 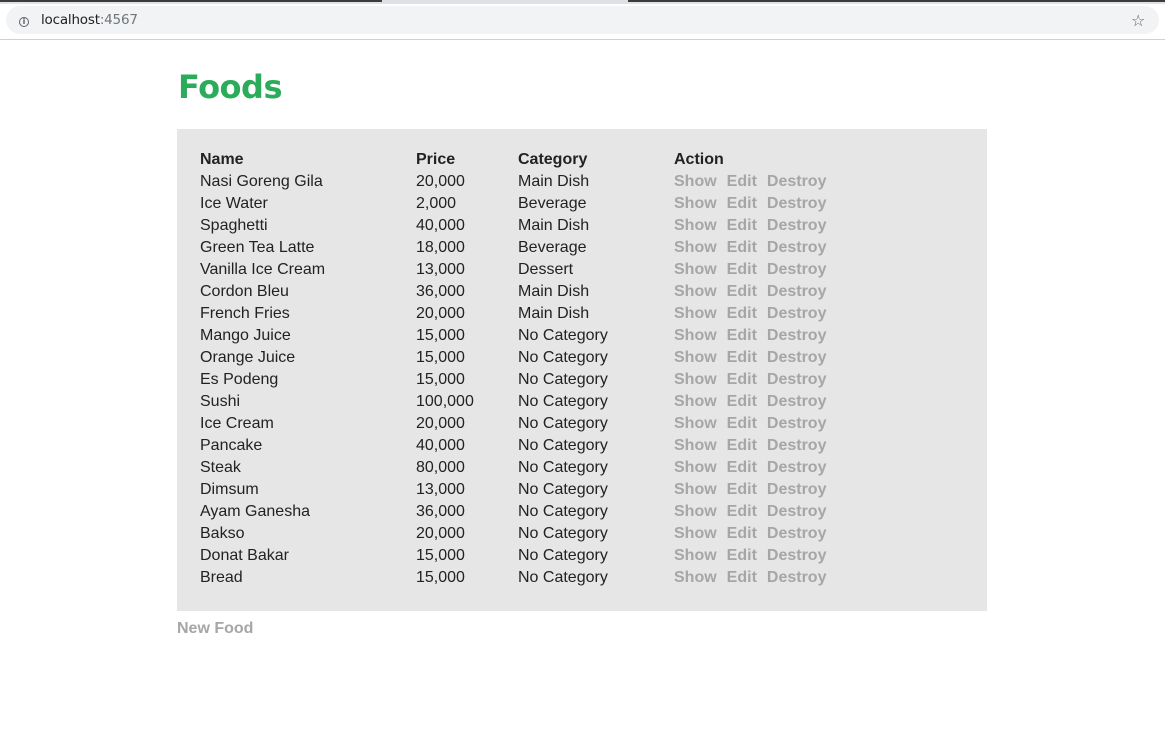 What do you see at coordinates (440, 533) in the screenshot?
I see `food-price-cell: 20,000` at bounding box center [440, 533].